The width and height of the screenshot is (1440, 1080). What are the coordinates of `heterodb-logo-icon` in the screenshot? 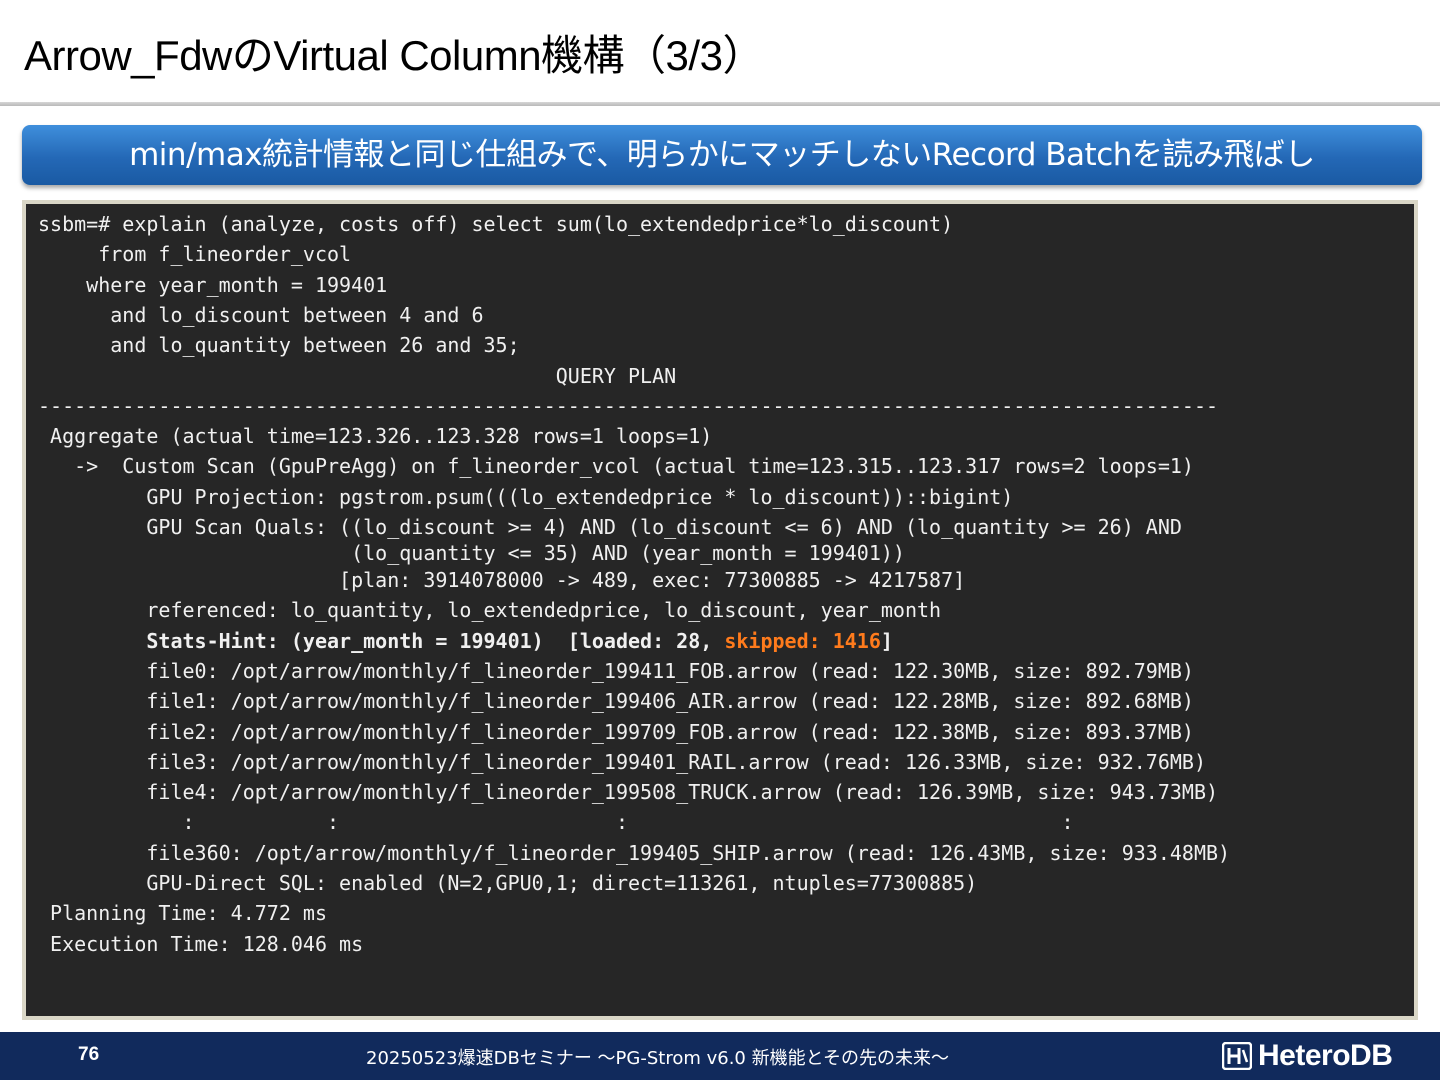 It's located at (1237, 1056).